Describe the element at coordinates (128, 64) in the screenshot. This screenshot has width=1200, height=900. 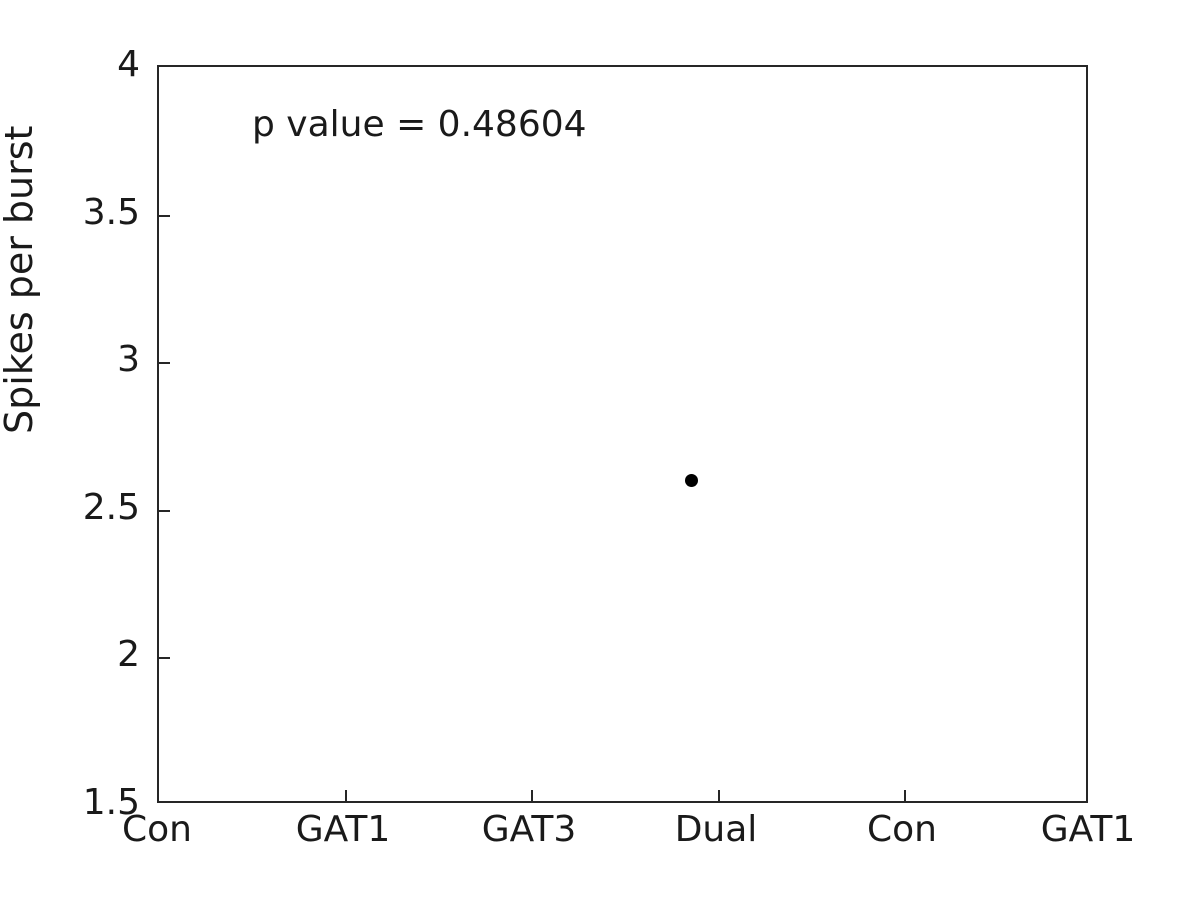
I see `y-tick-label: 4` at that location.